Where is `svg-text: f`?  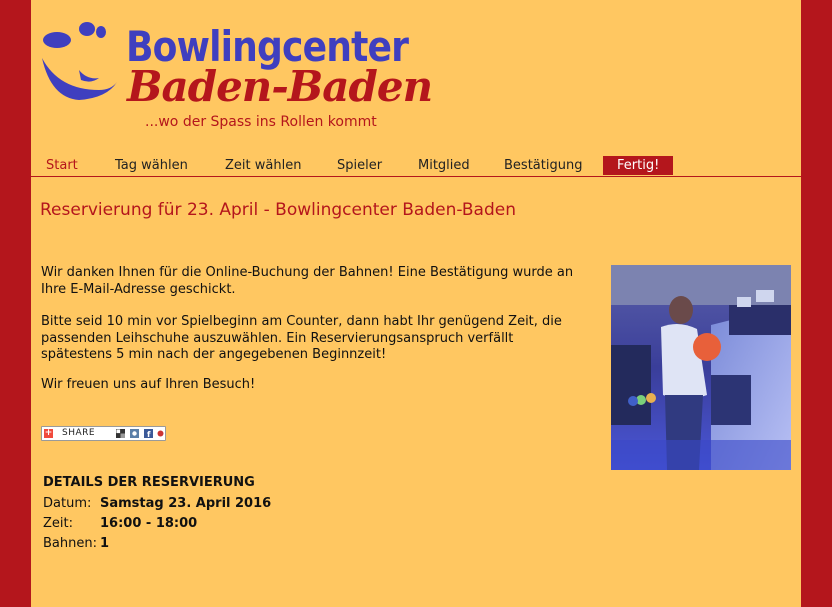
svg-text: f is located at coordinates (149, 434).